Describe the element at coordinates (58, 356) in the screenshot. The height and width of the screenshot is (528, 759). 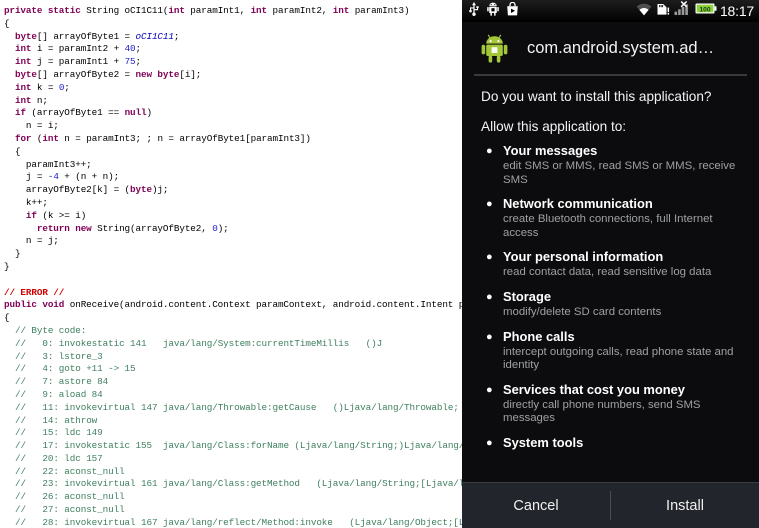
I see `code-line: // 3: lstore_3` at that location.